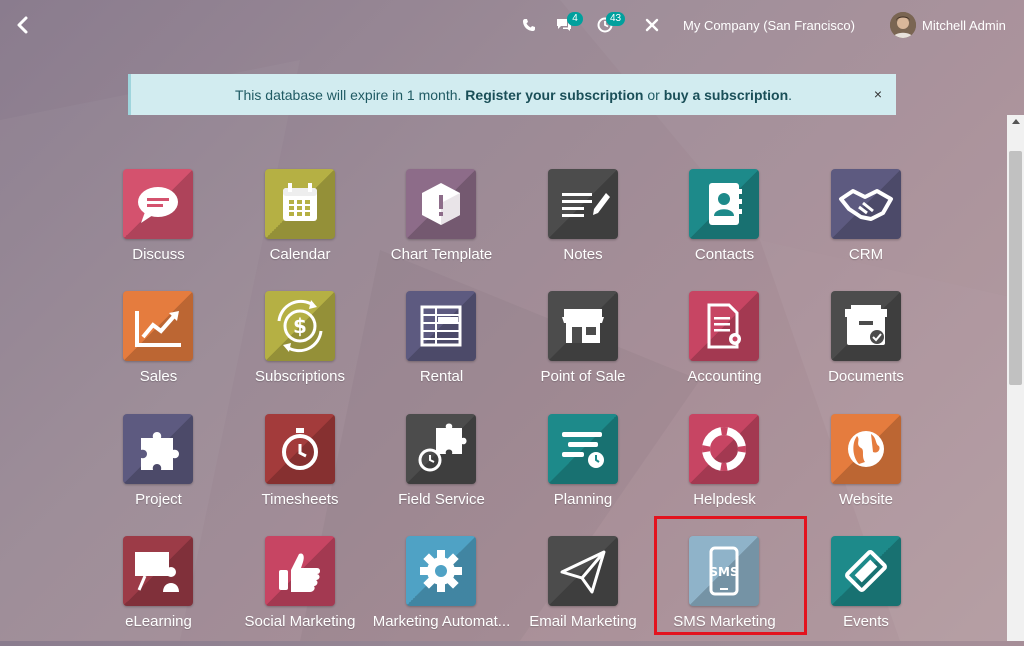 The width and height of the screenshot is (1024, 646). I want to click on puzzle-clock-icon, so click(442, 447).